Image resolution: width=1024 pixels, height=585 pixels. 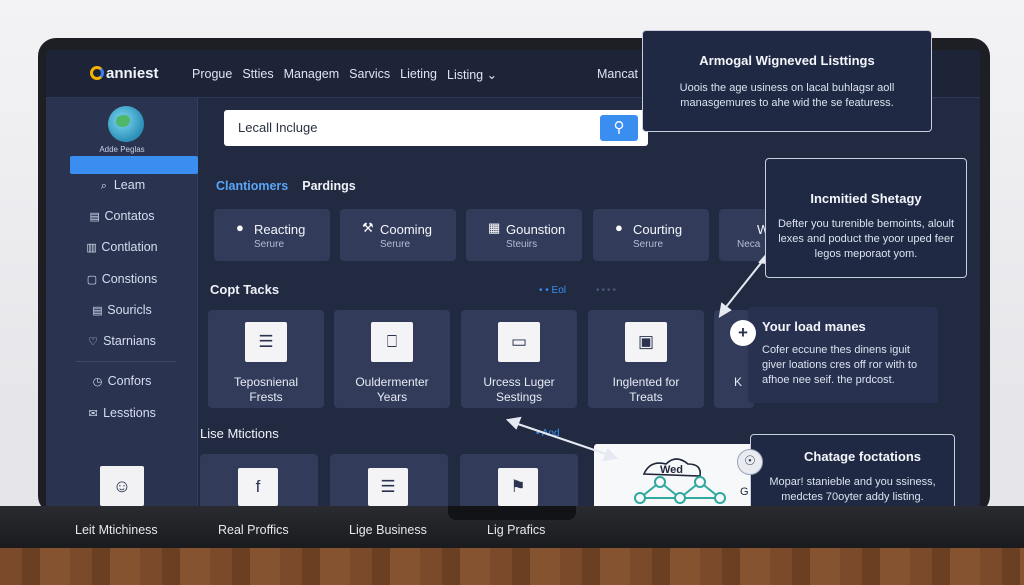 What do you see at coordinates (750, 462) in the screenshot?
I see `lock-icon: ☉` at bounding box center [750, 462].